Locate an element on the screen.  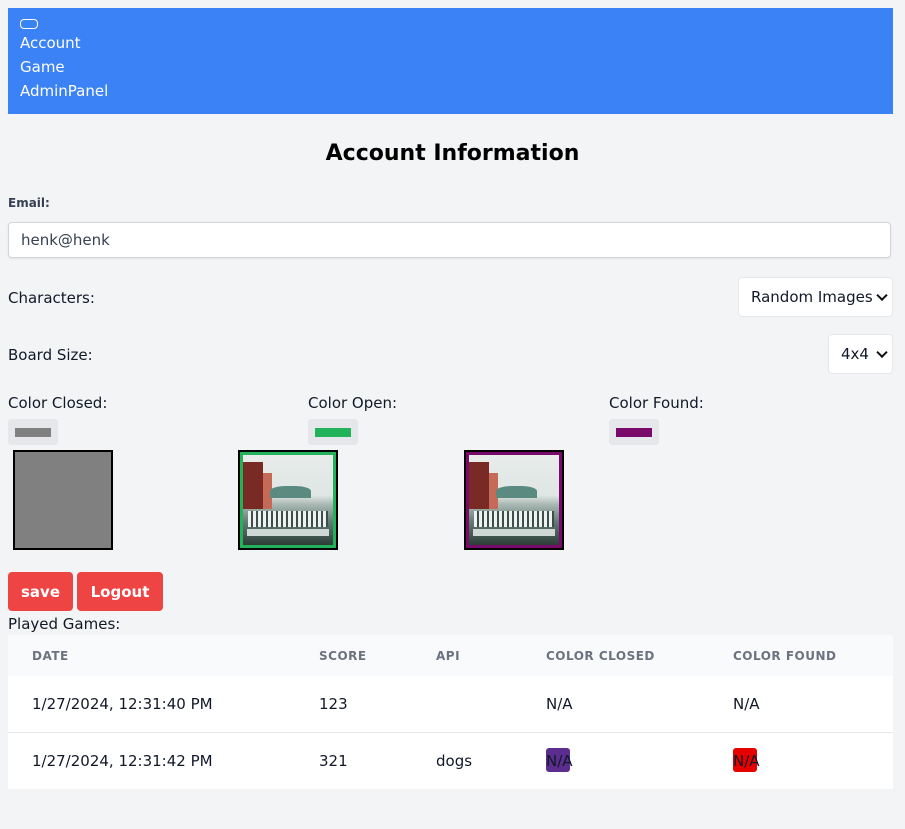
table-row: 1/27/2024, 12:31:40 PM 123 N/A N/A is located at coordinates (450, 704).